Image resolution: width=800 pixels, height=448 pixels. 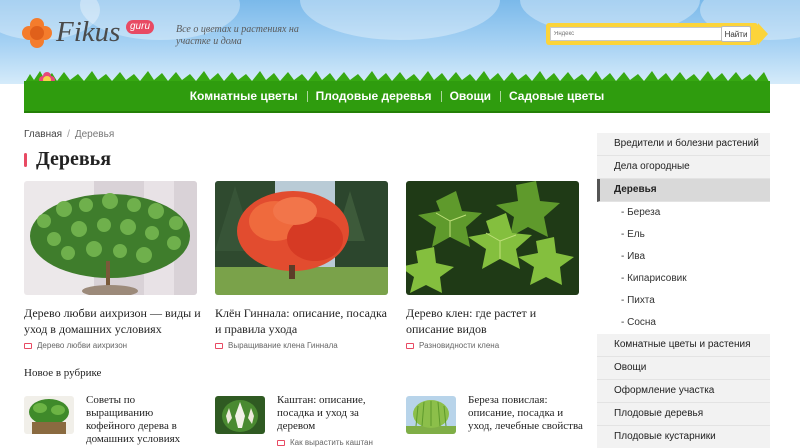 I want to click on sidebar-subitem-fir: - Пихта, so click(x=683, y=301).